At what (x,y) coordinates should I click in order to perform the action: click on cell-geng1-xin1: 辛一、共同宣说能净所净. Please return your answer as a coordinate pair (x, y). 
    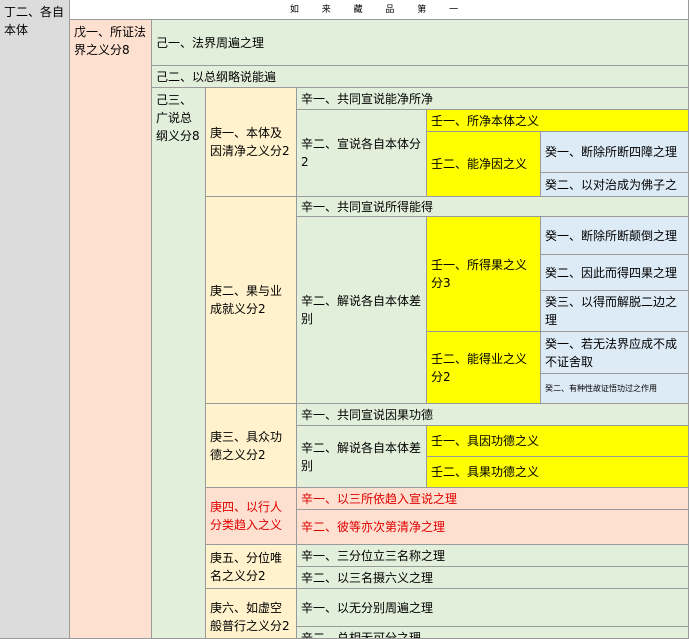
    Looking at the image, I should click on (493, 99).